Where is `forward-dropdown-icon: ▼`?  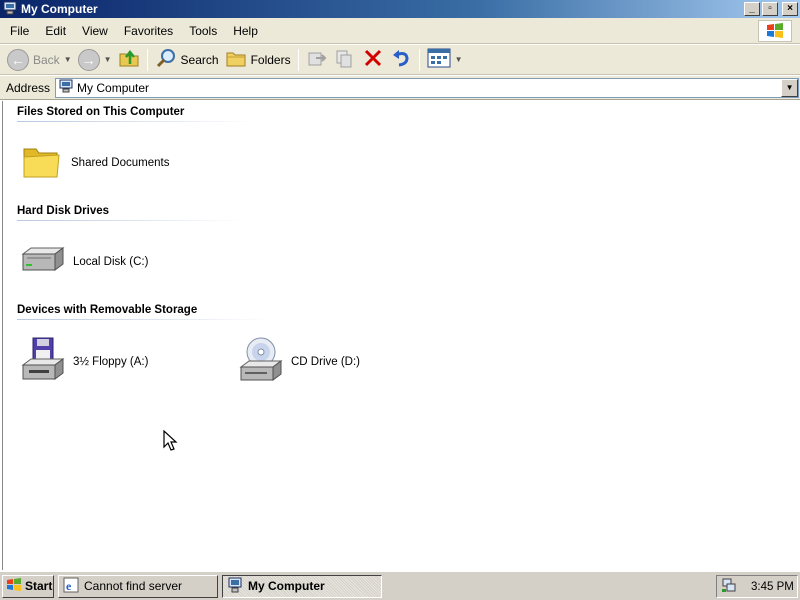
forward-dropdown-icon: ▼ is located at coordinates (108, 59).